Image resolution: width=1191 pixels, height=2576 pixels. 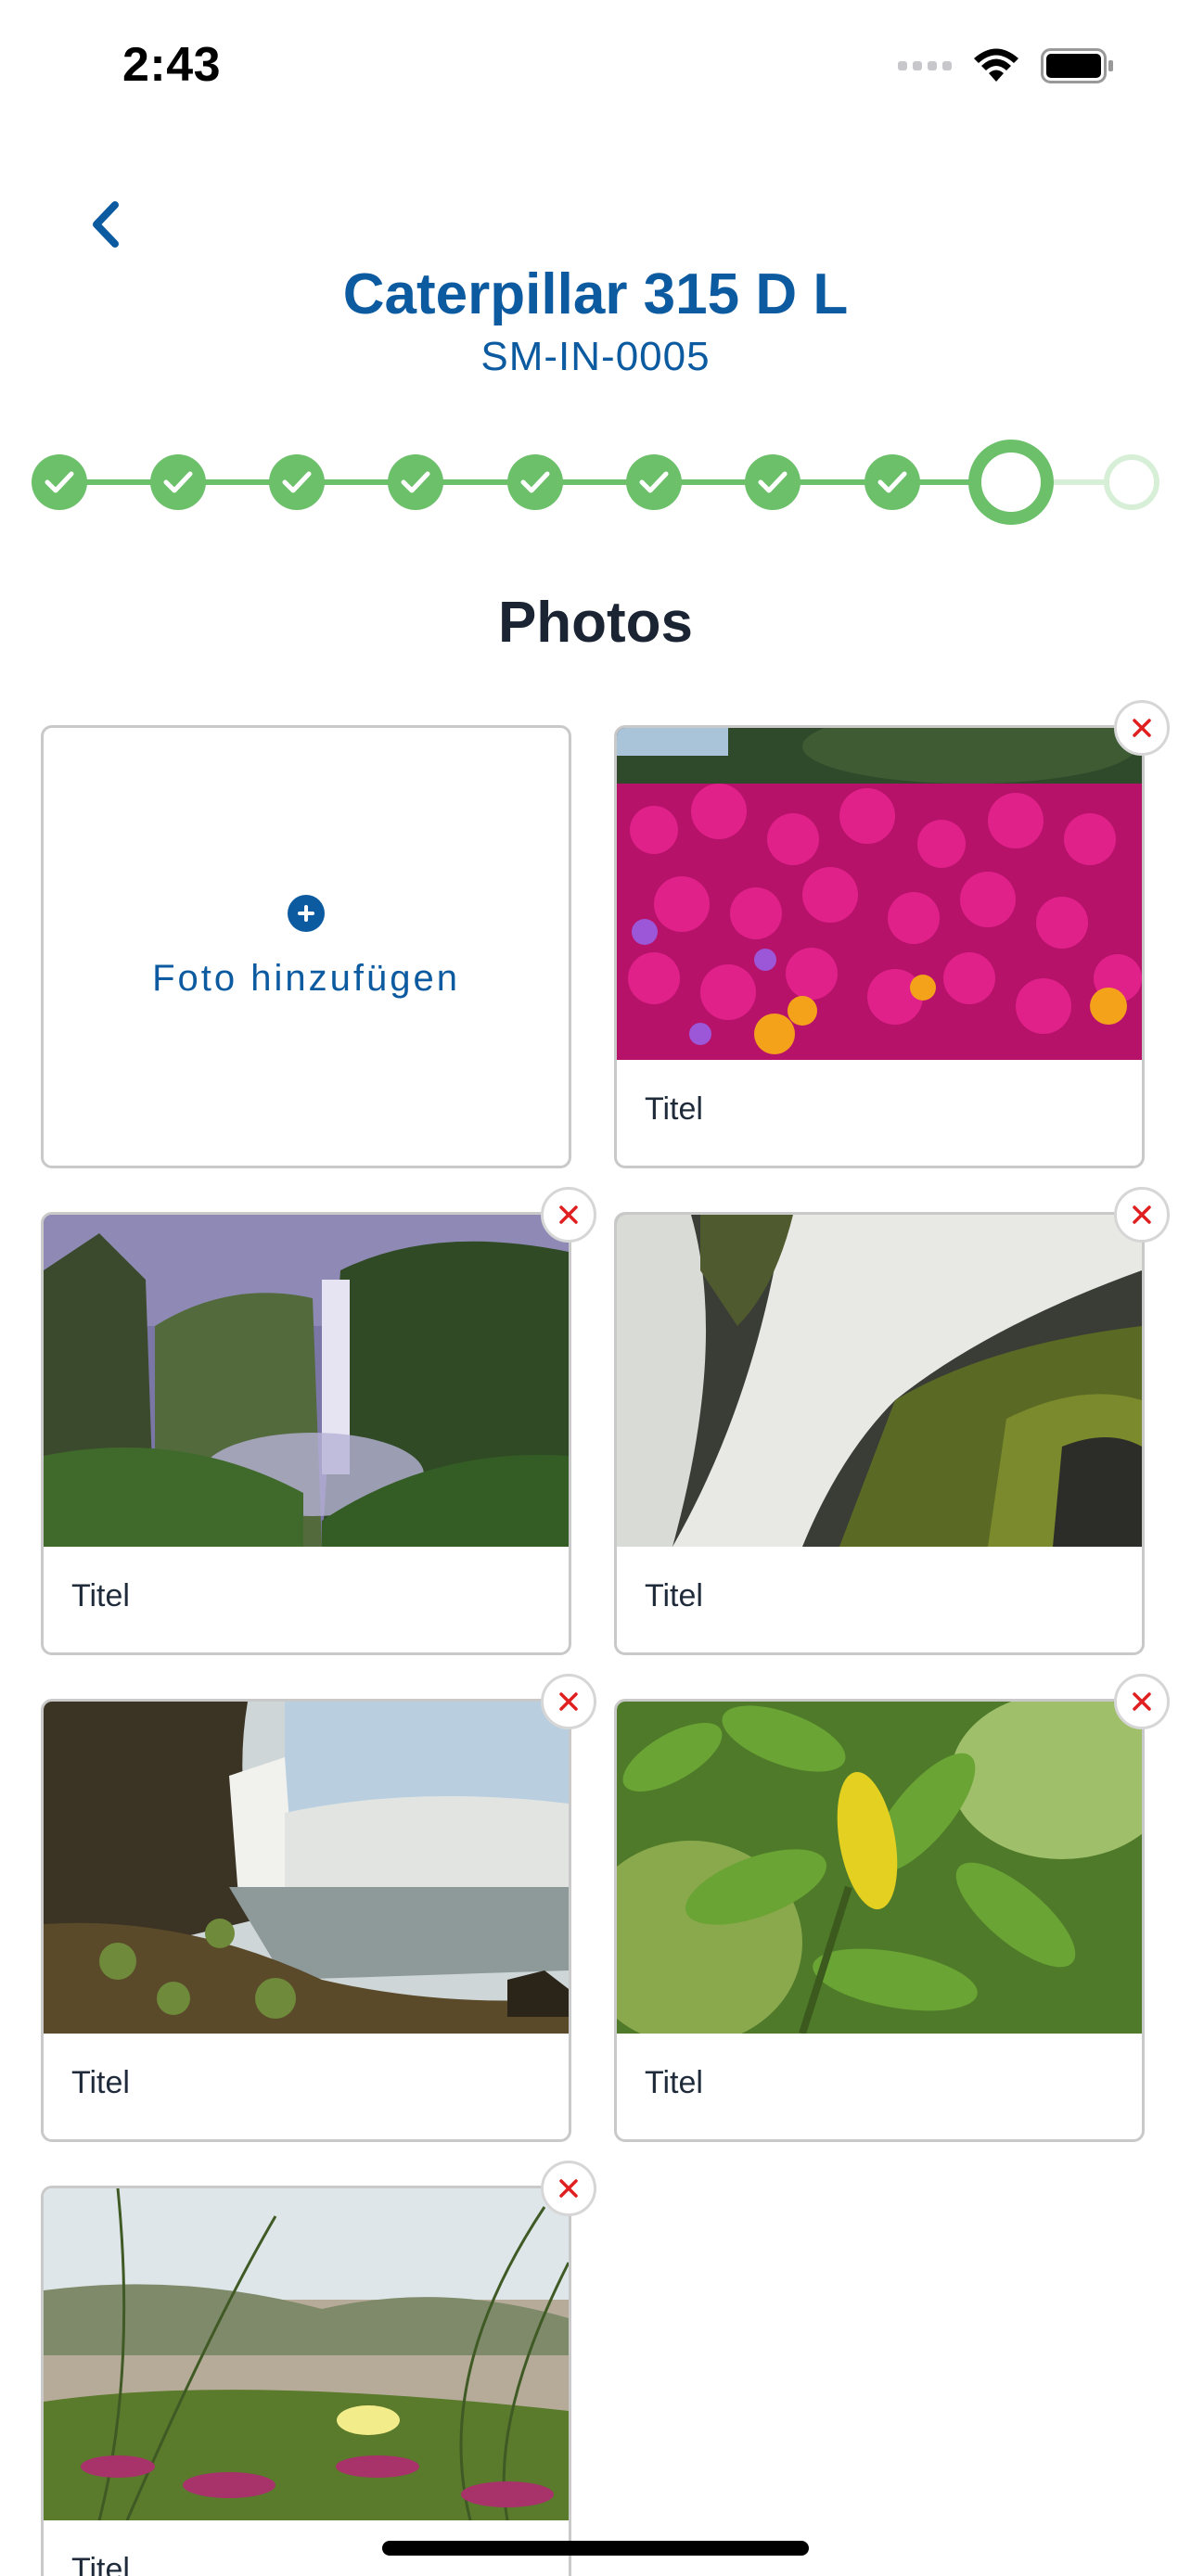 I want to click on step-1-complete, so click(x=60, y=482).